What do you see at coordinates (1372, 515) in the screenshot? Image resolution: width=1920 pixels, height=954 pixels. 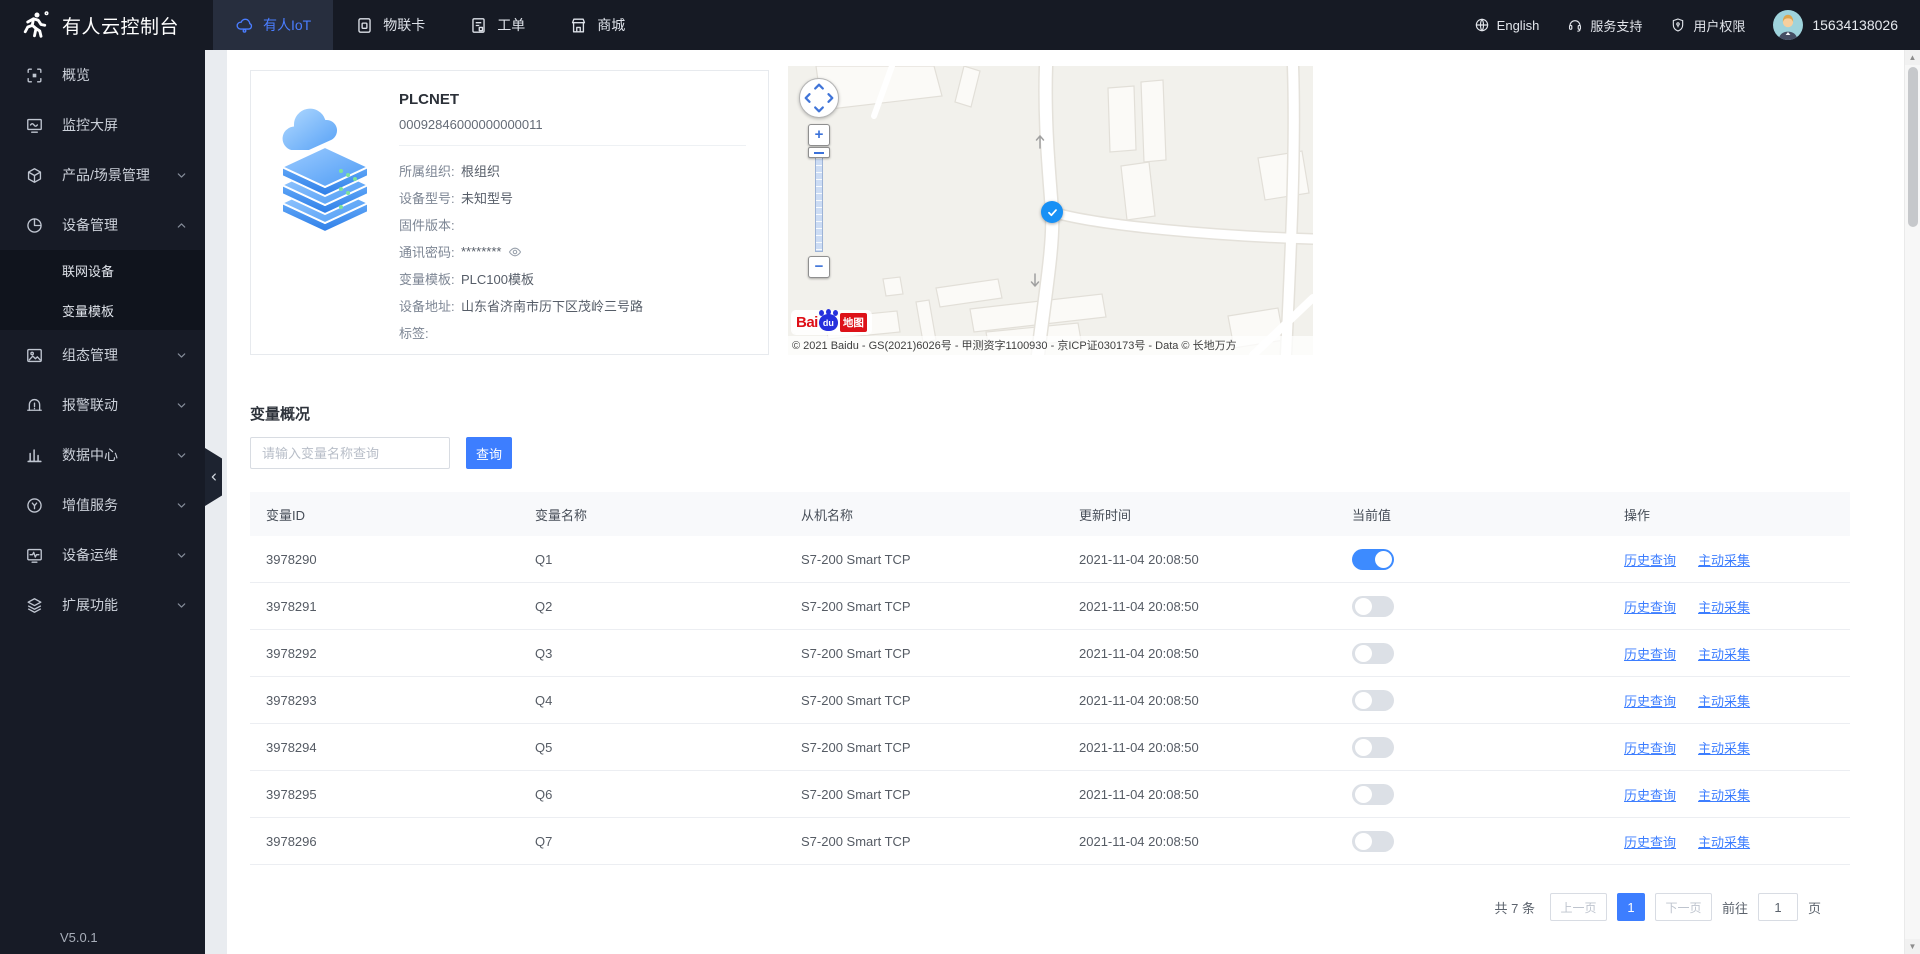 I see `column-header: 当前值` at bounding box center [1372, 515].